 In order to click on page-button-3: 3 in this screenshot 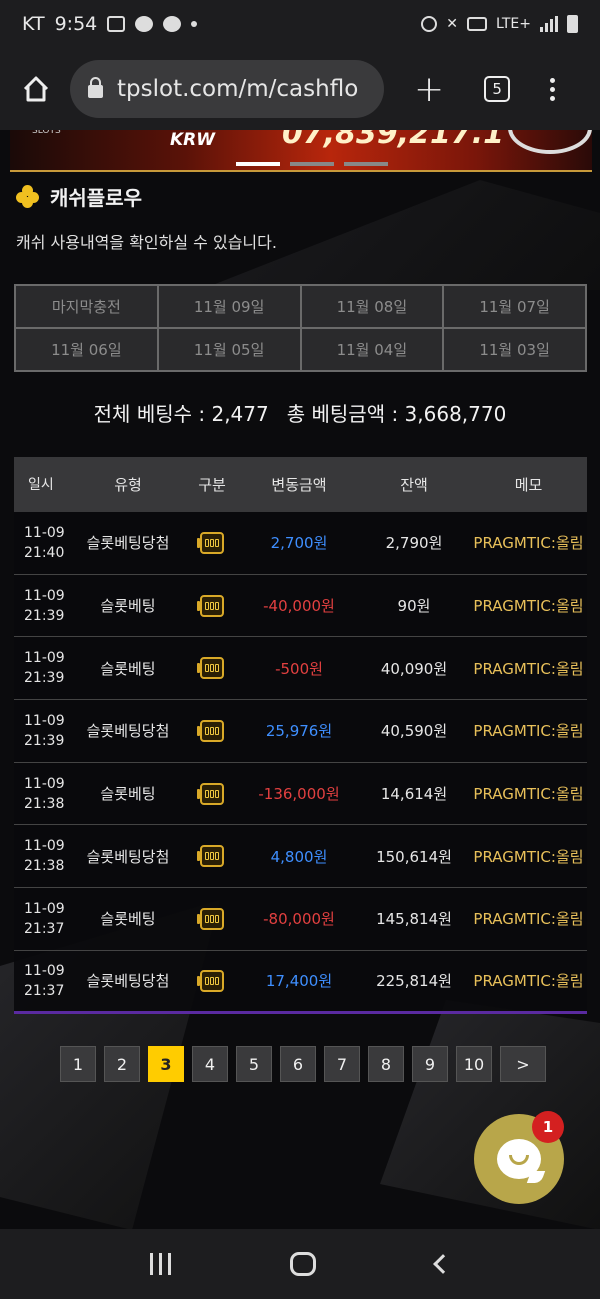, I will do `click(166, 1064)`.